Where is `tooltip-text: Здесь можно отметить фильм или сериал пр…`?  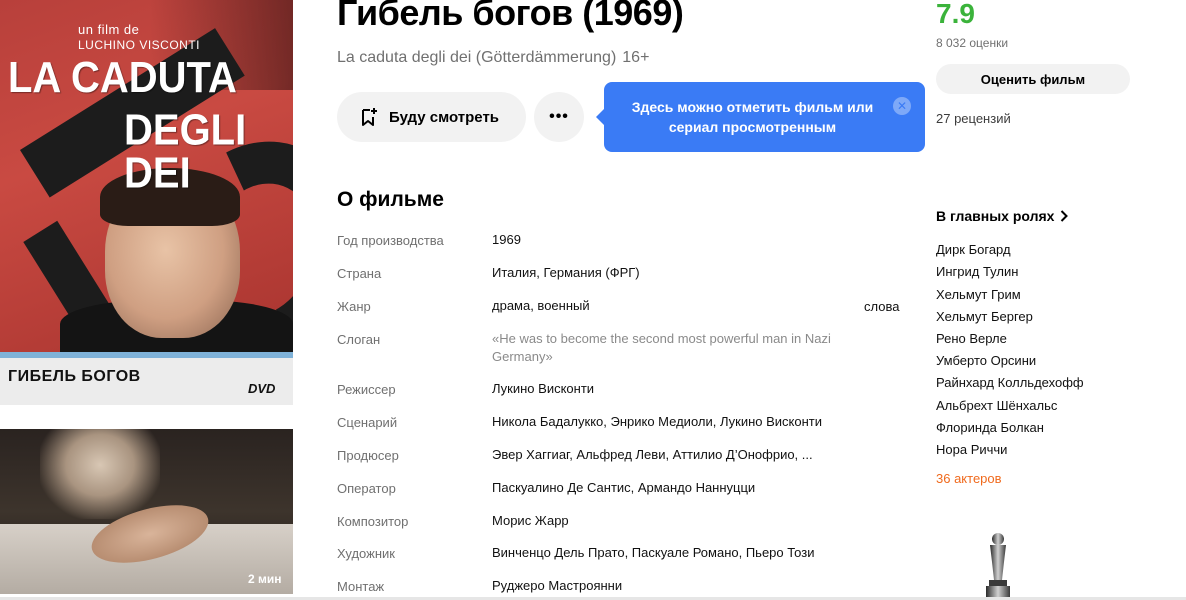
tooltip-text: Здесь можно отметить фильм или сериал пр… is located at coordinates (752, 117).